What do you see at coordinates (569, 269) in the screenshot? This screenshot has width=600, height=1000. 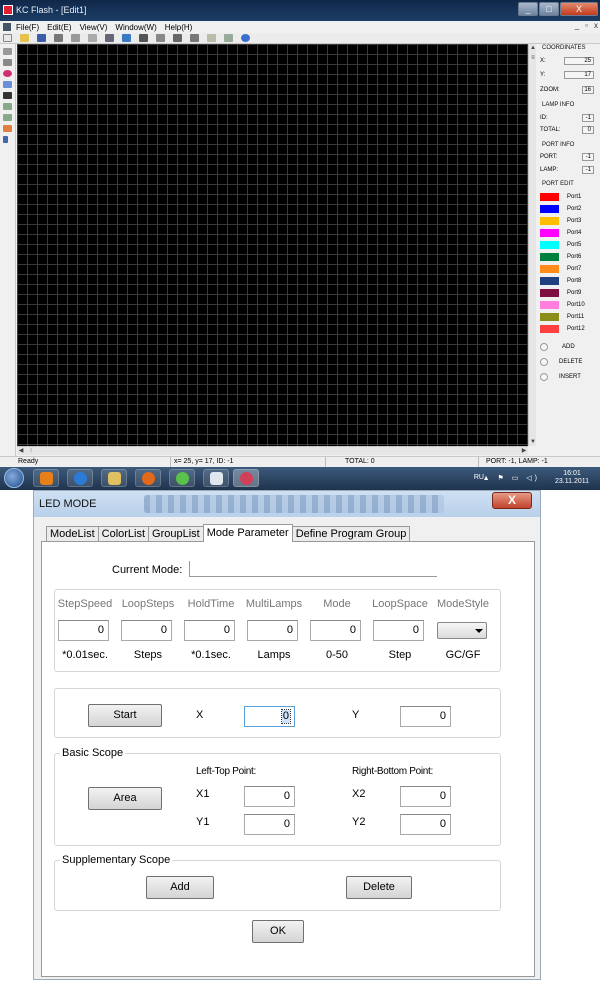 I see `port-item-7: Port7` at bounding box center [569, 269].